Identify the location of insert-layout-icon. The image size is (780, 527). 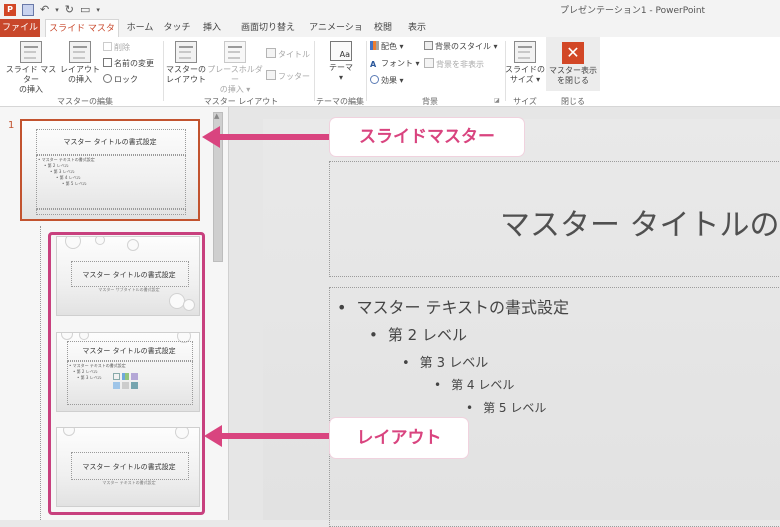
(80, 52).